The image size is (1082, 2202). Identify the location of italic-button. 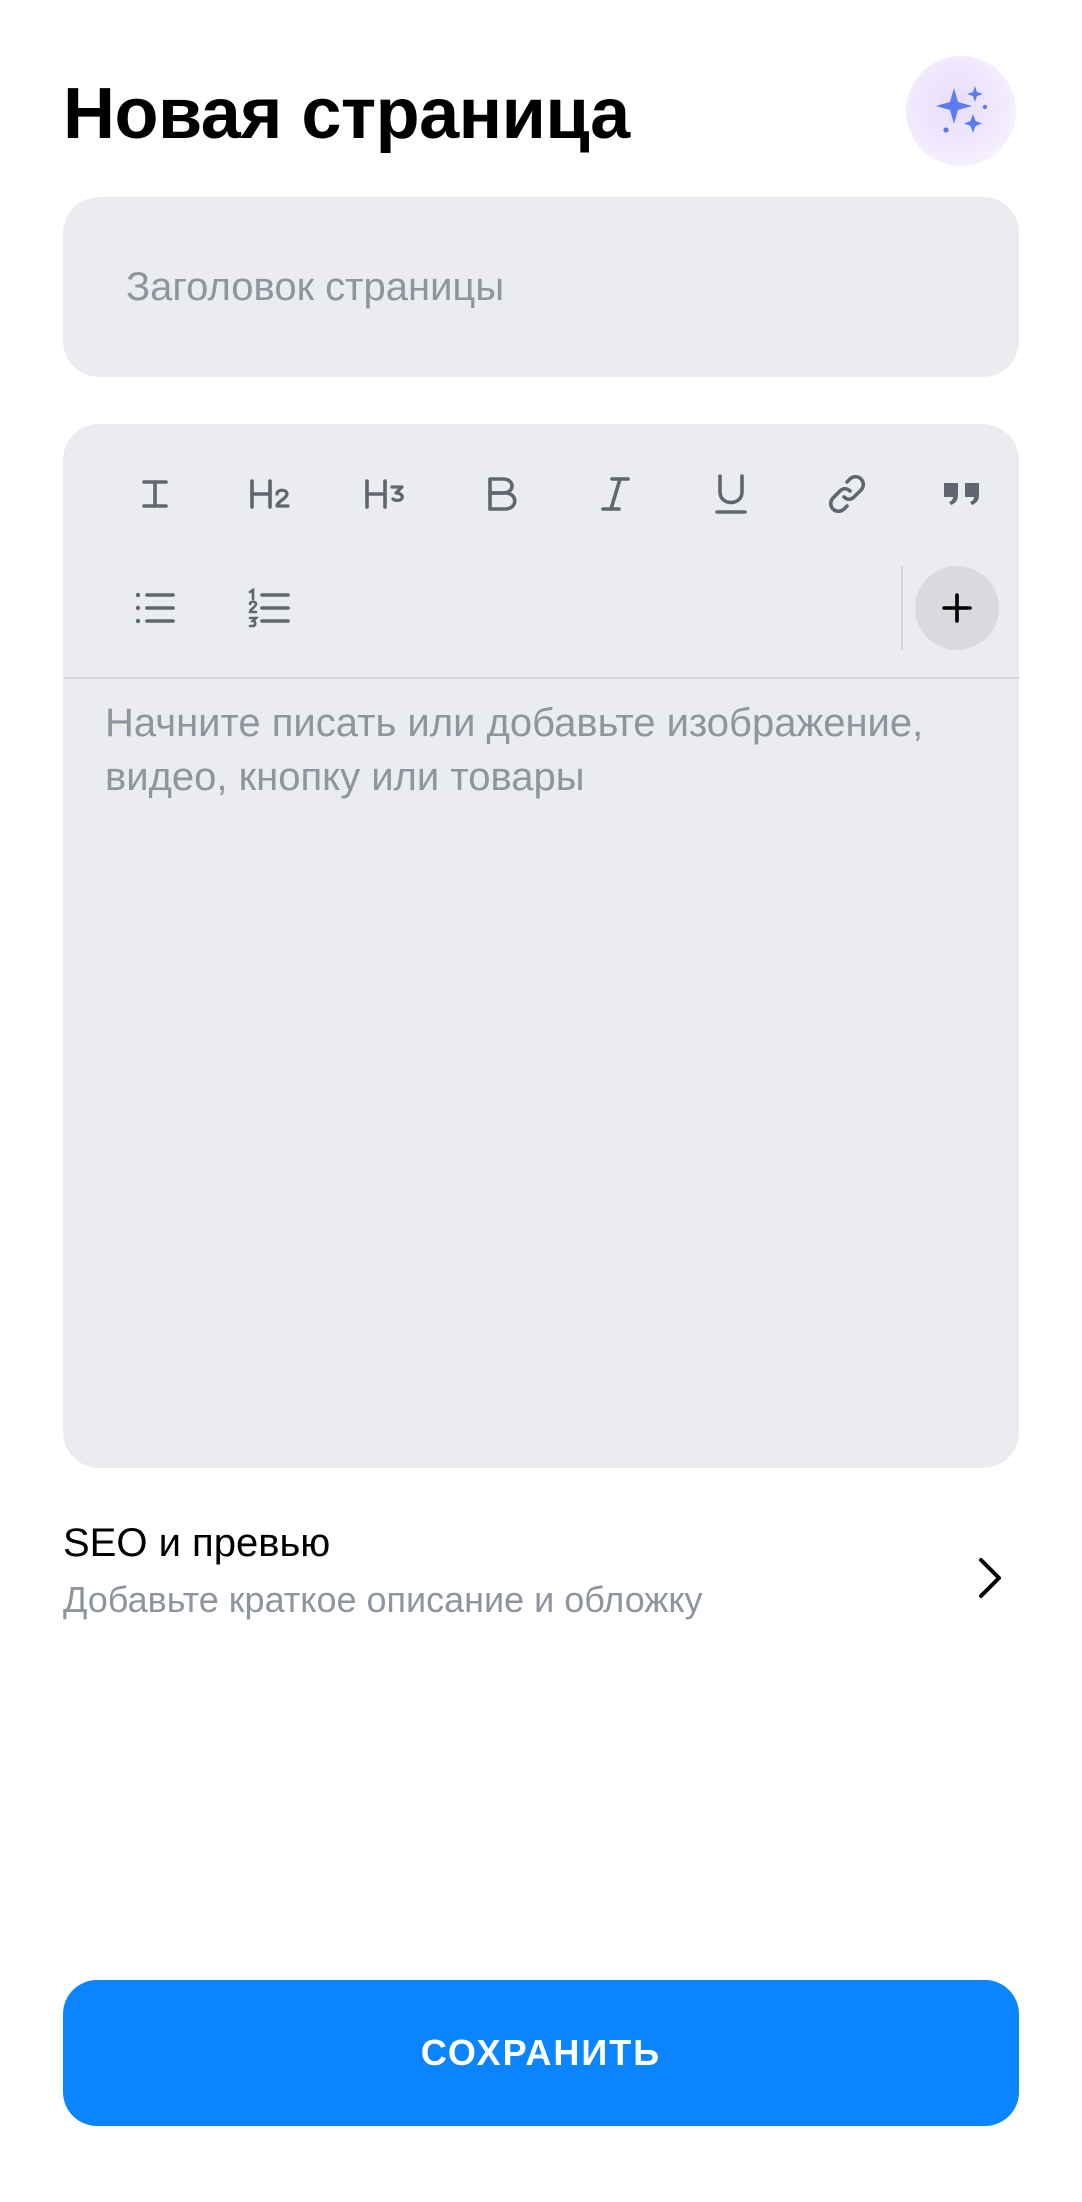
(616, 494).